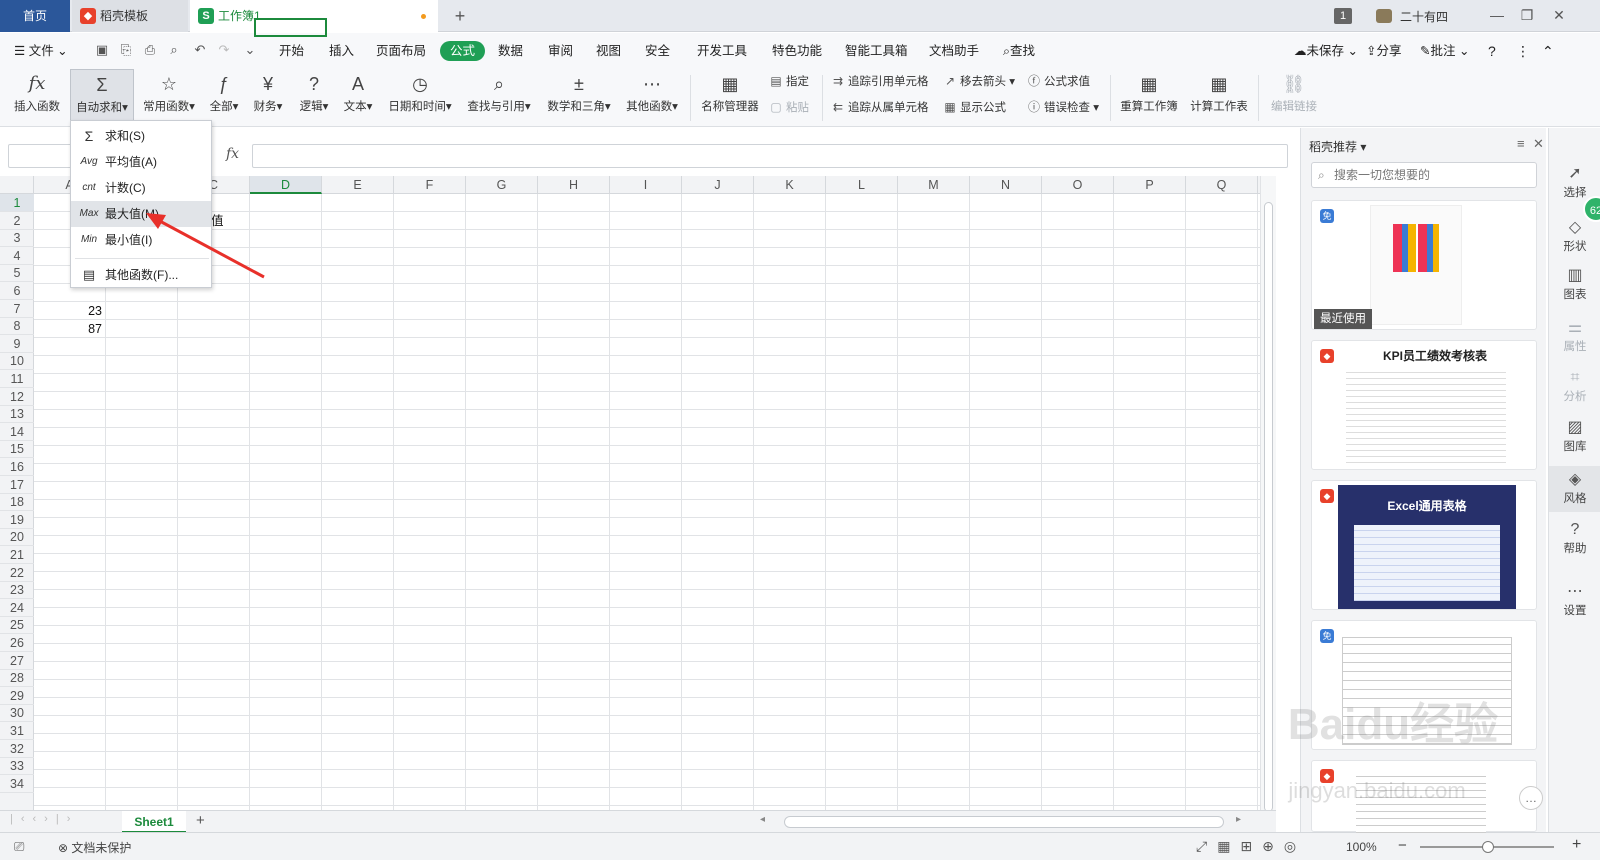 This screenshot has height=860, width=1600. Describe the element at coordinates (41, 51) in the screenshot. I see `file-menu: ☰ 文件 ⌄` at that location.